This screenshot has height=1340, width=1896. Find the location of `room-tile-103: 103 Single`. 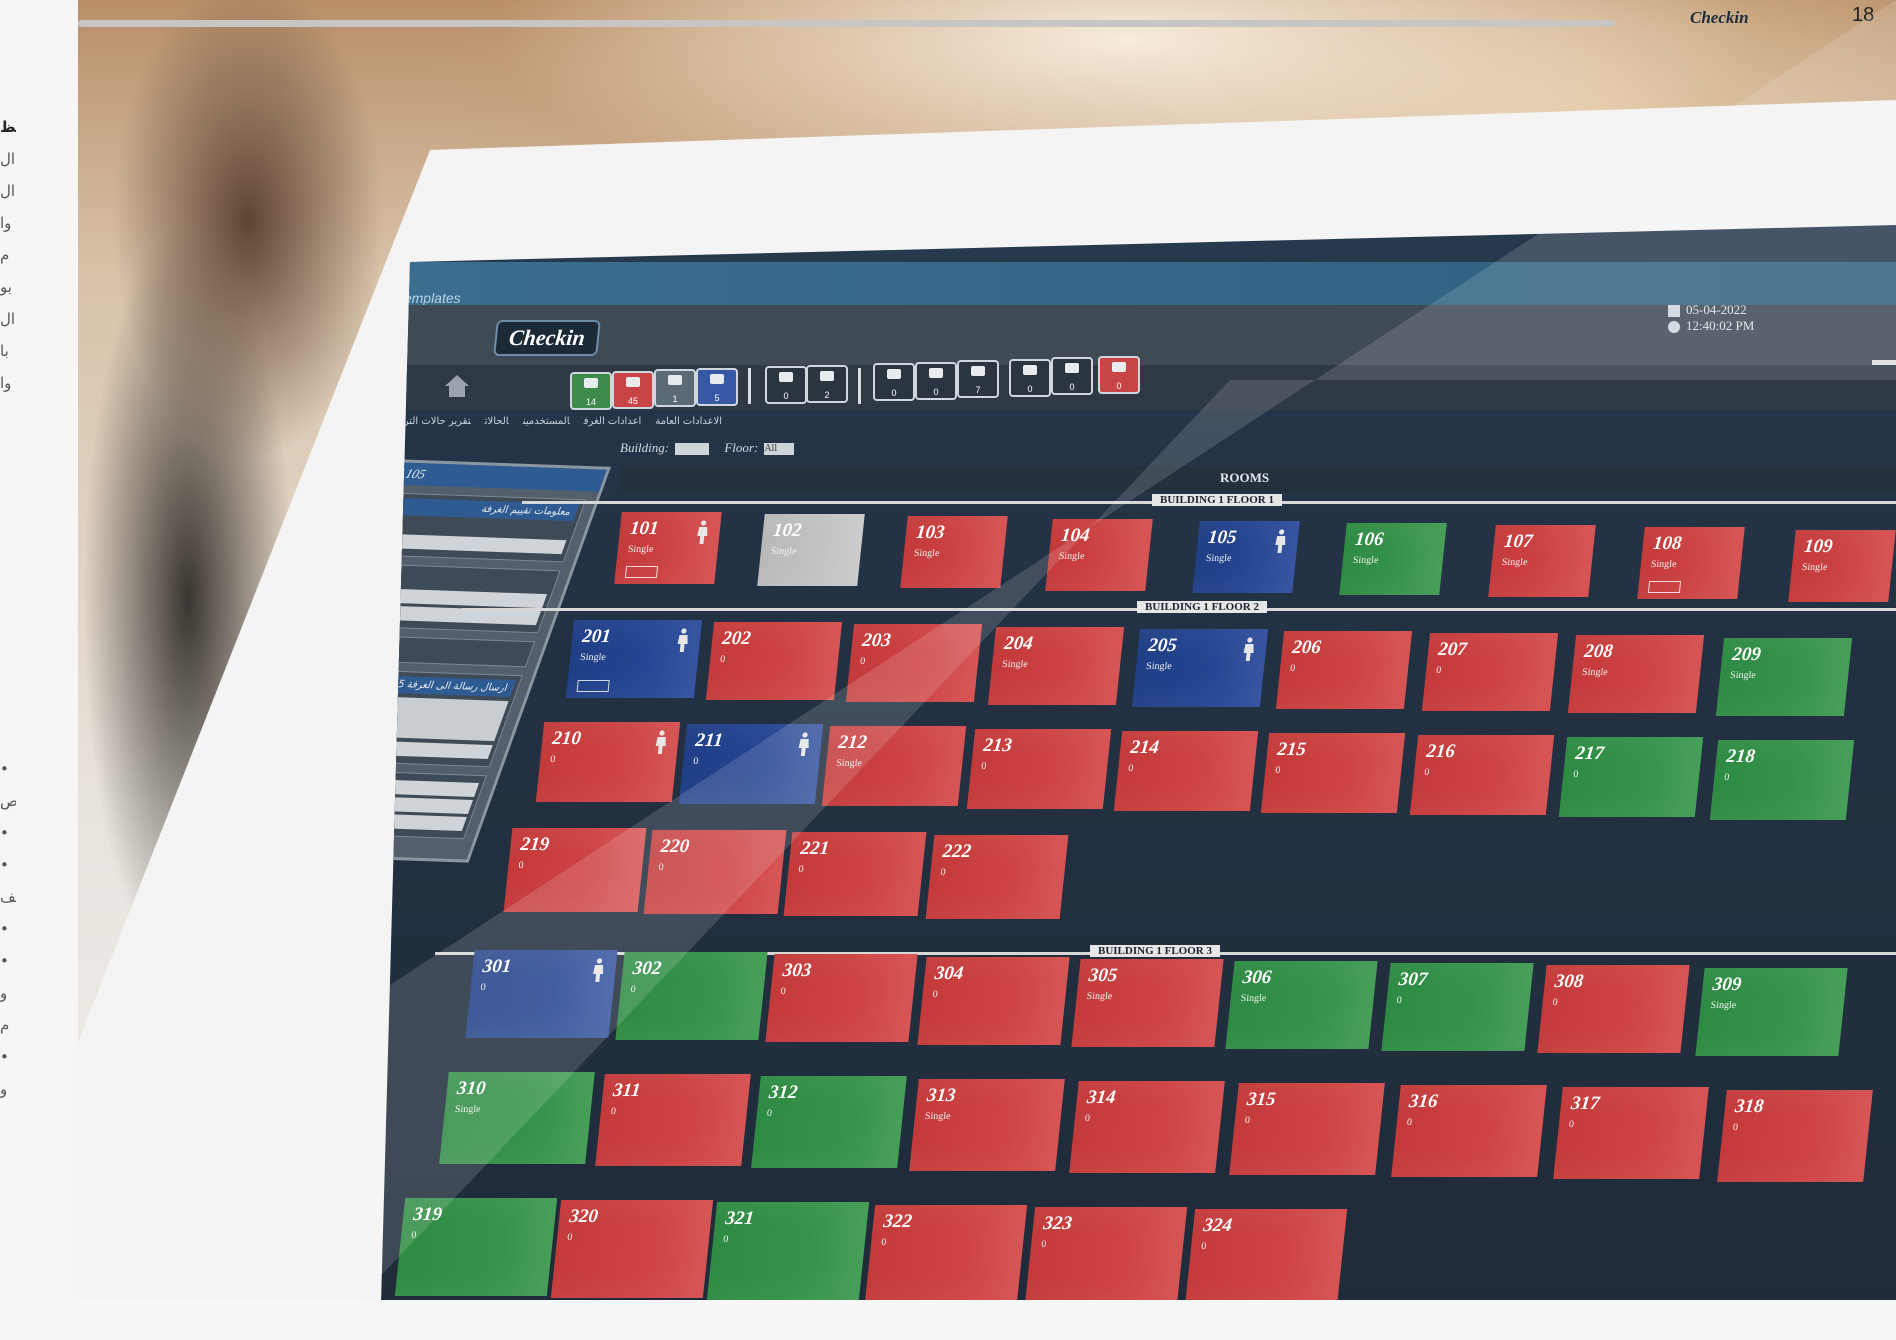

room-tile-103: 103 Single is located at coordinates (954, 552).